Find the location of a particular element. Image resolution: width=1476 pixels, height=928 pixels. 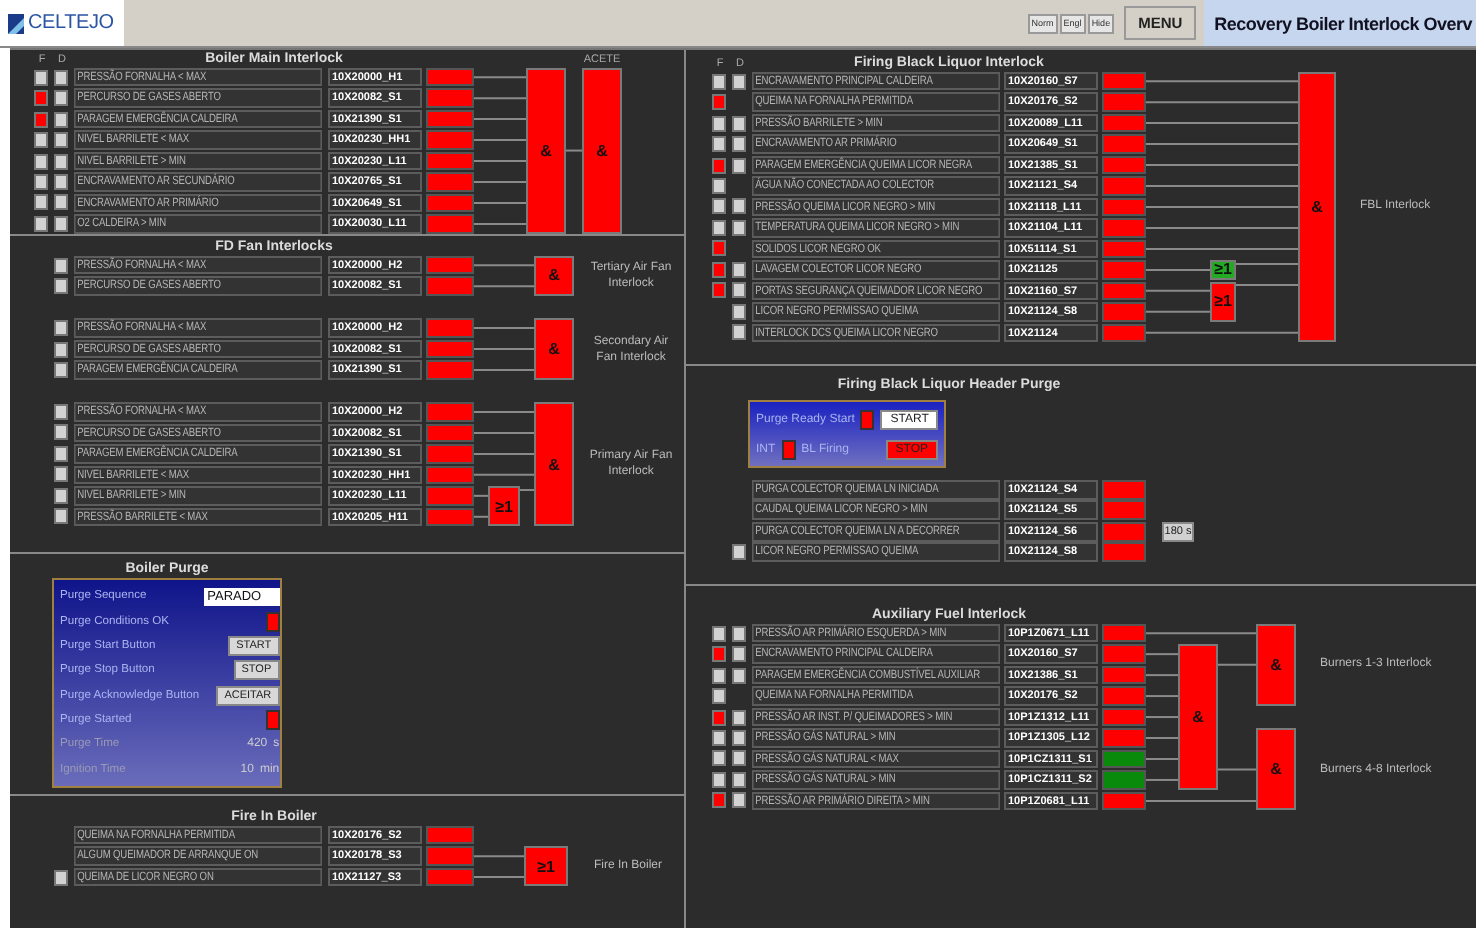

logo-icon is located at coordinates (16, 23).